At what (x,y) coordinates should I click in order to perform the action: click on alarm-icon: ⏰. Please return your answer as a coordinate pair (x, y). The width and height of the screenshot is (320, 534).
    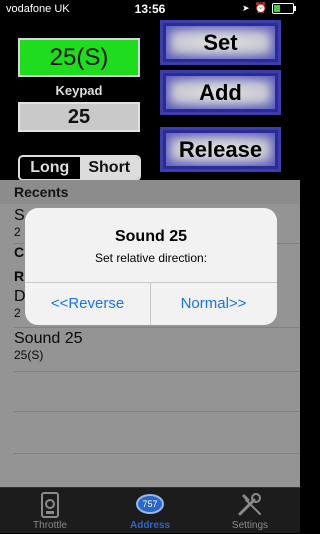
    Looking at the image, I should click on (260, 8).